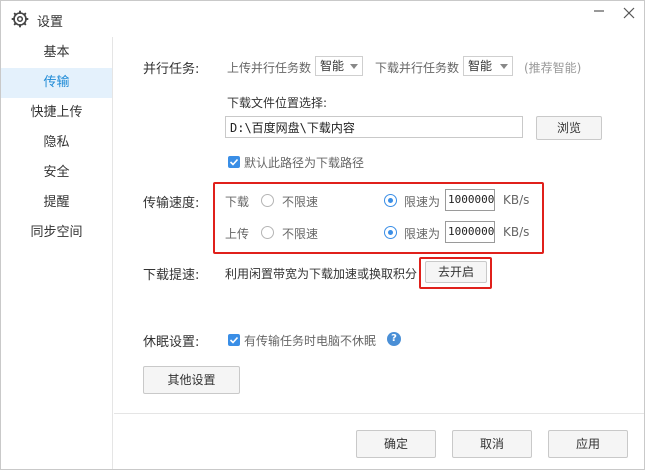 The width and height of the screenshot is (645, 470). What do you see at coordinates (470, 232) in the screenshot?
I see `upload-speed-input: 1000000` at bounding box center [470, 232].